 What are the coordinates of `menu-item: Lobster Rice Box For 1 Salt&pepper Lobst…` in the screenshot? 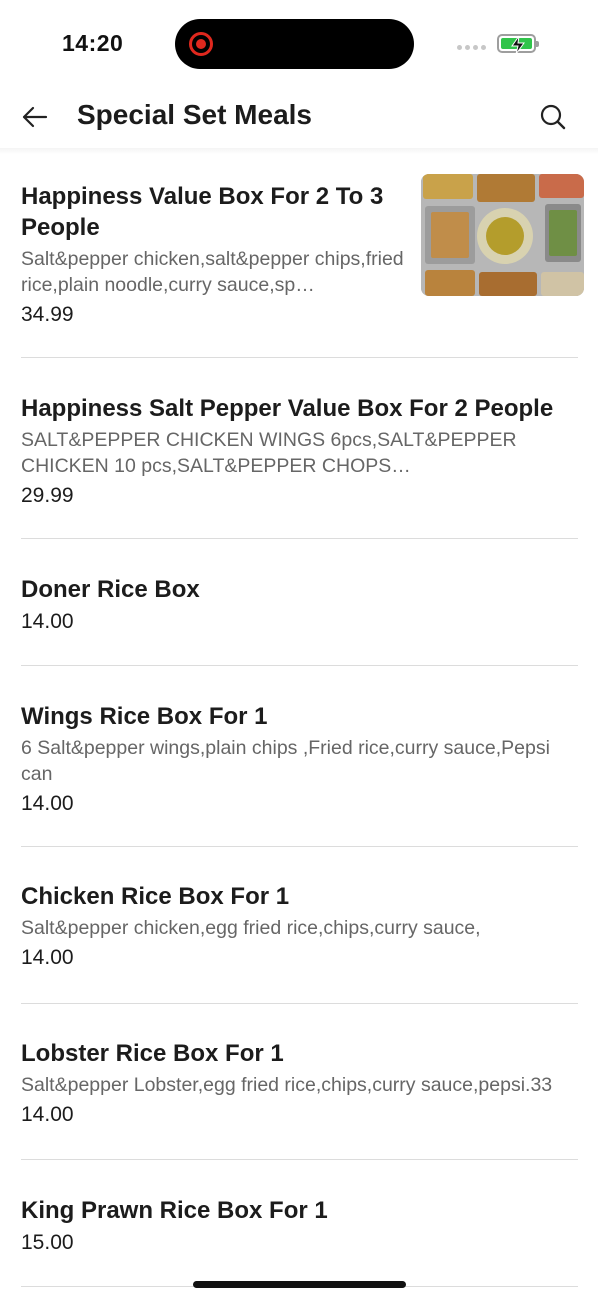 It's located at (299, 1099).